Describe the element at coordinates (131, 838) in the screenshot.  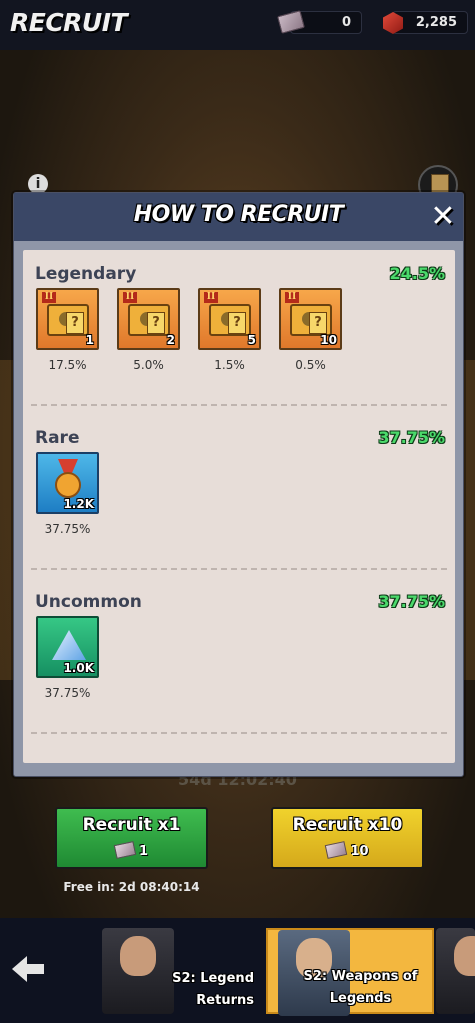
I see `recruit-x1-button: Recruit x1 1` at that location.